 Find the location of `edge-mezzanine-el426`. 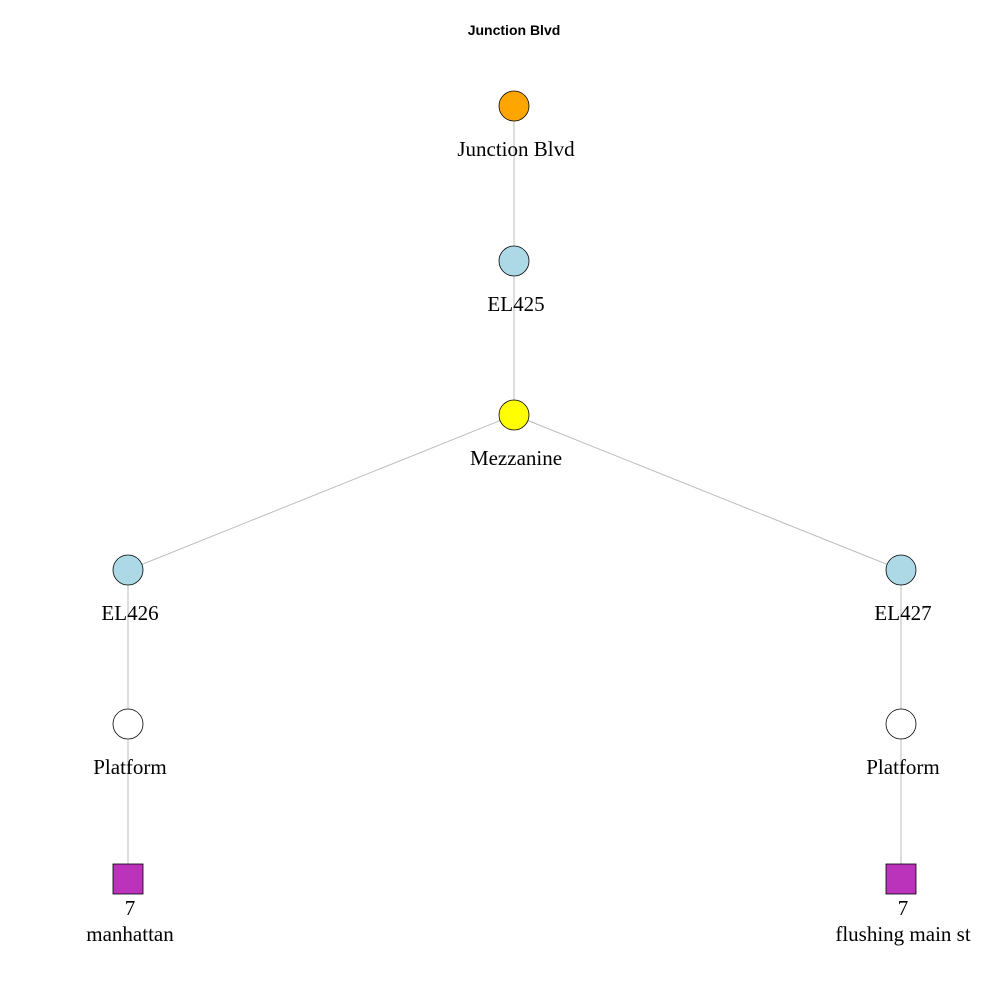

edge-mezzanine-el426 is located at coordinates (321, 492).